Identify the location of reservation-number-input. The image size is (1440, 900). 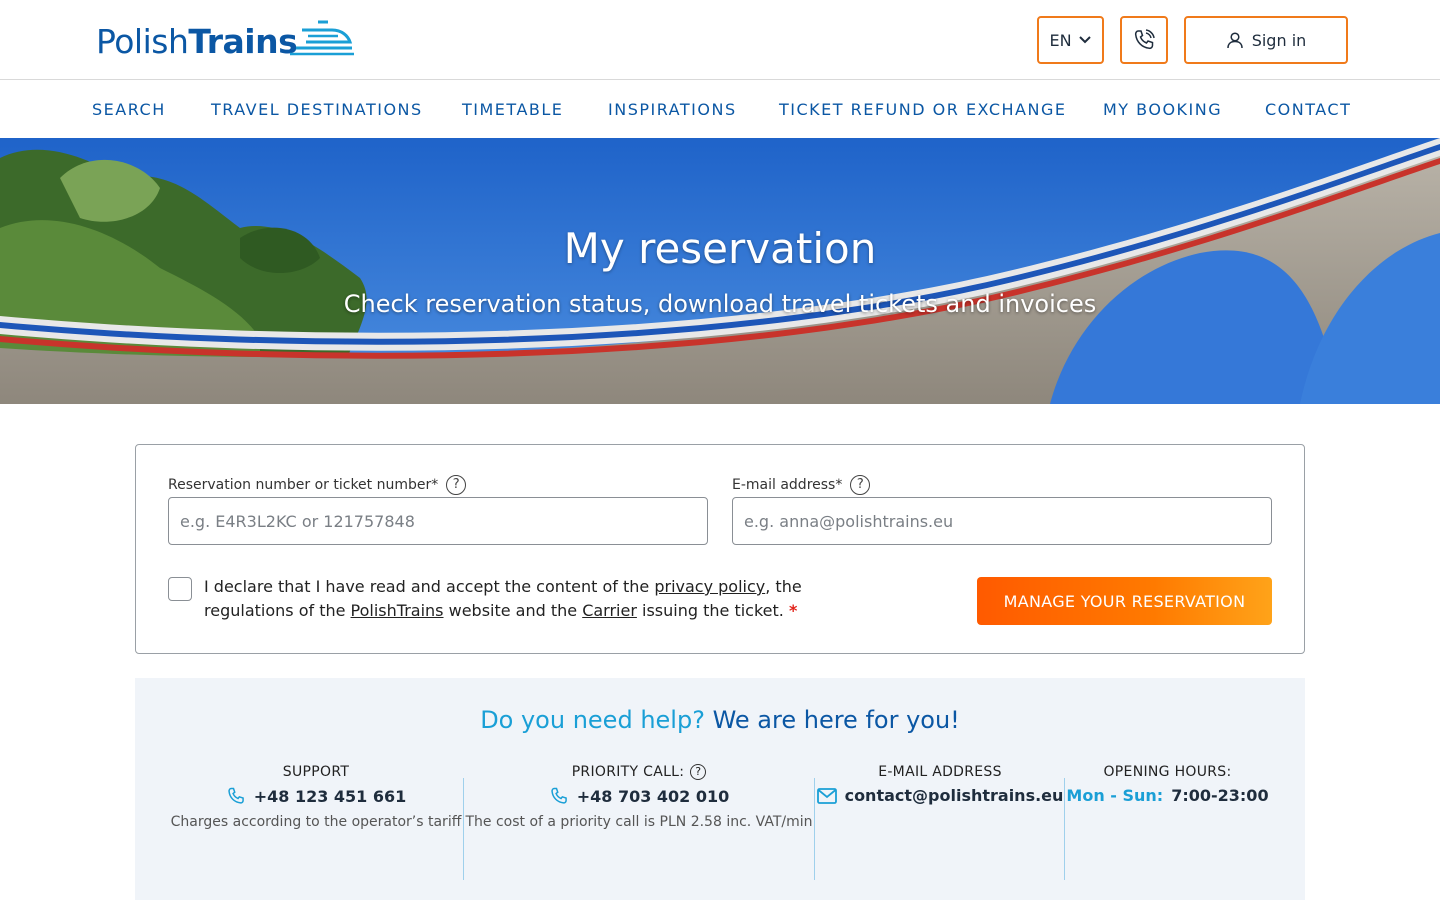
(438, 521).